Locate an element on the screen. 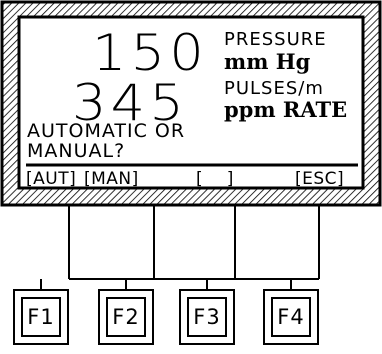 The width and height of the screenshot is (382, 354). f4-key: F4 is located at coordinates (291, 317).